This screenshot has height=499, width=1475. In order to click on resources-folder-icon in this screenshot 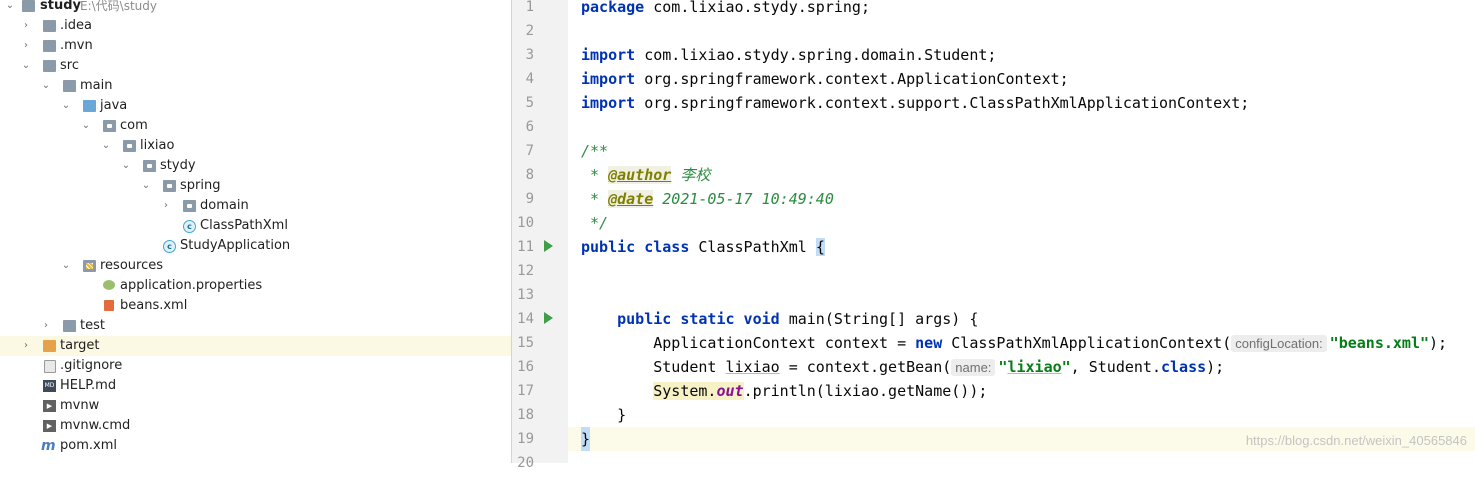, I will do `click(89, 266)`.